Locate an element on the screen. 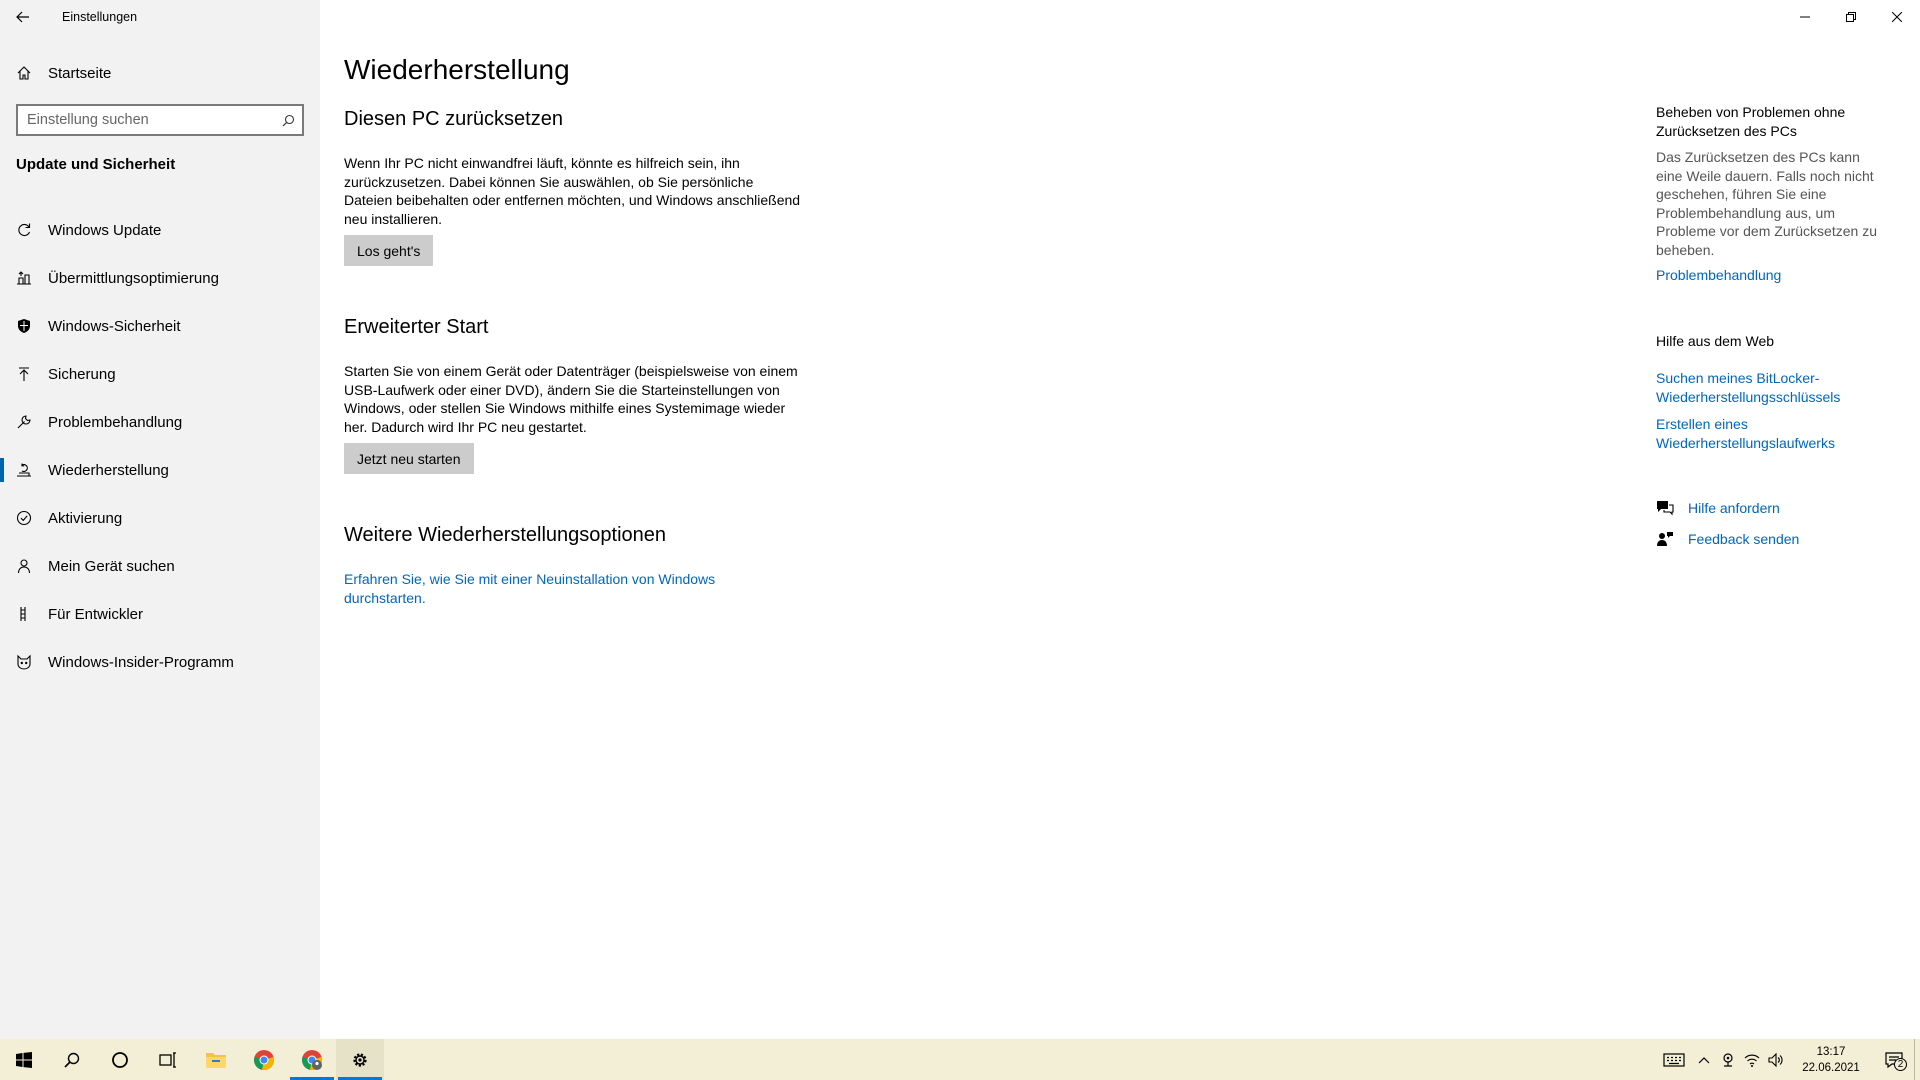 Image resolution: width=1920 pixels, height=1080 pixels. feedback-link: Feedback senden is located at coordinates (1743, 539).